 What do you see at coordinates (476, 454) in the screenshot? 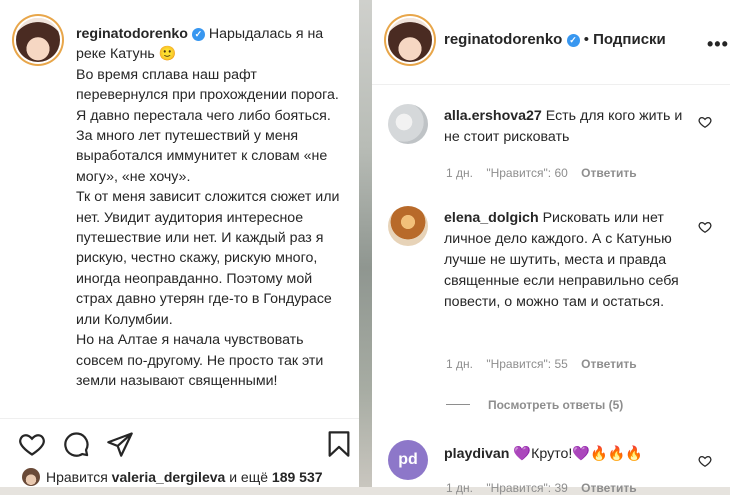
I see `comment-username: playdivan` at bounding box center [476, 454].